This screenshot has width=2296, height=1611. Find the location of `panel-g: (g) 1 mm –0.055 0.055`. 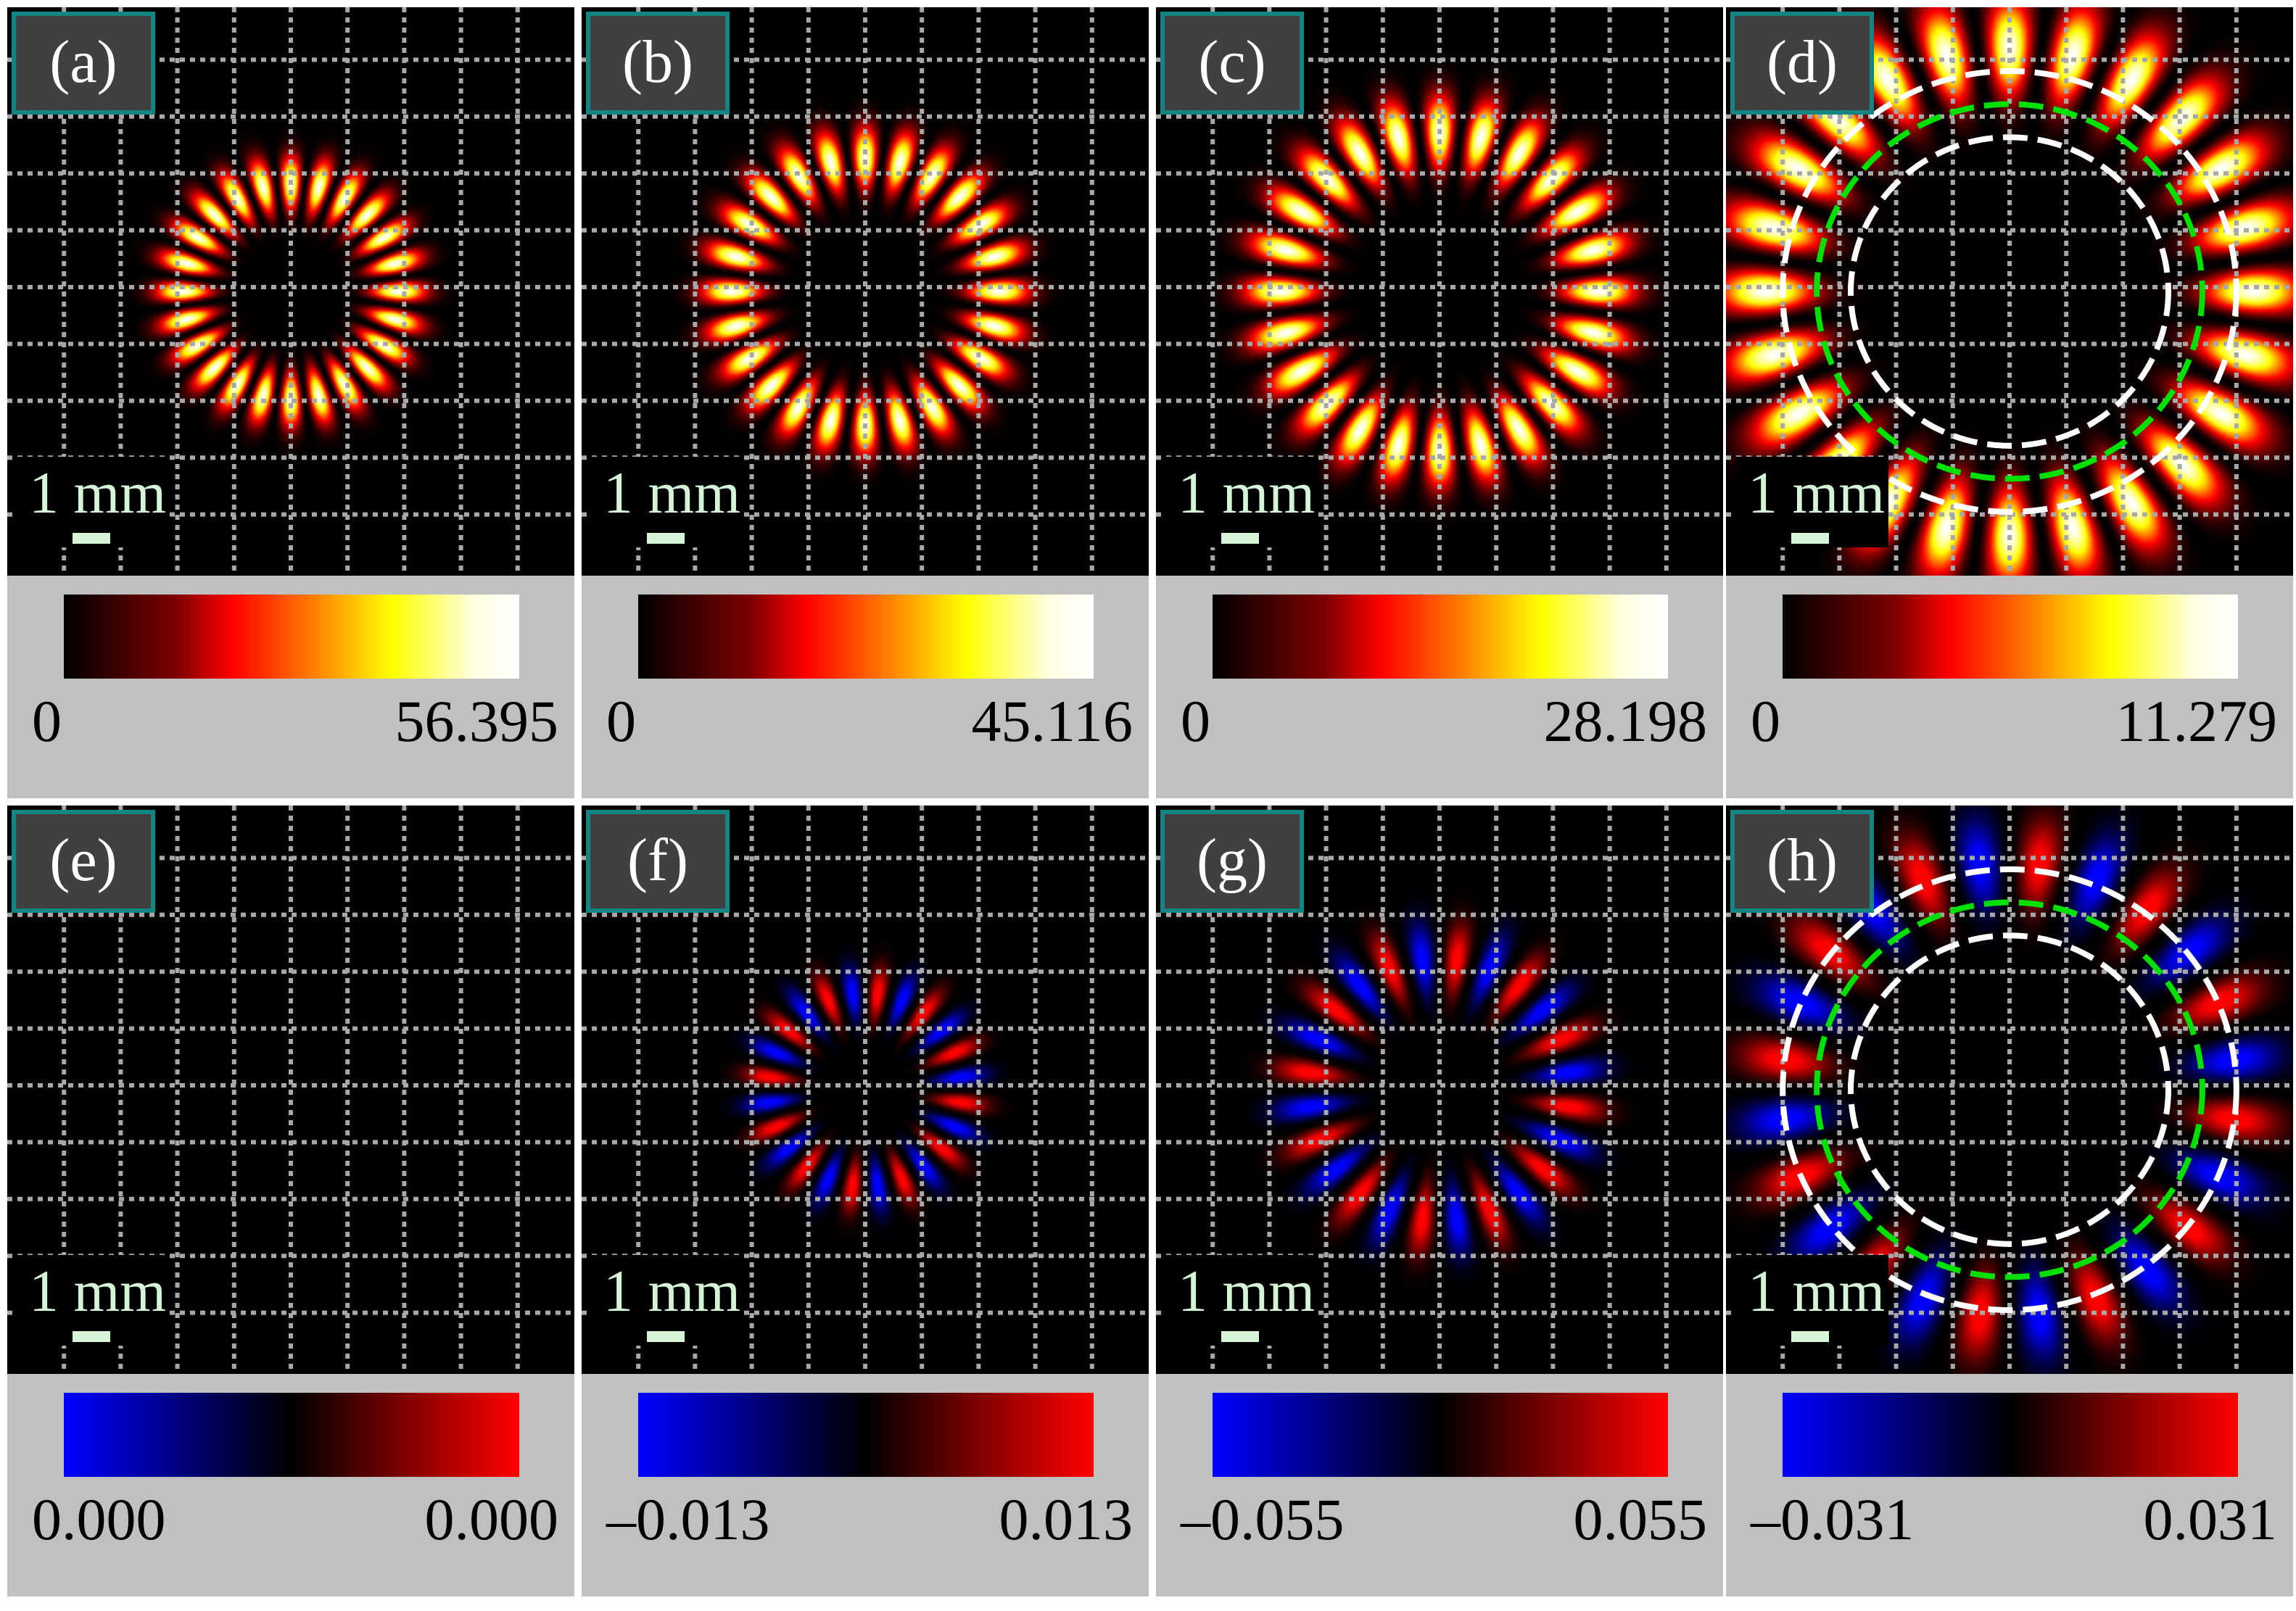

panel-g: (g) 1 mm –0.055 0.055 is located at coordinates (1439, 1201).